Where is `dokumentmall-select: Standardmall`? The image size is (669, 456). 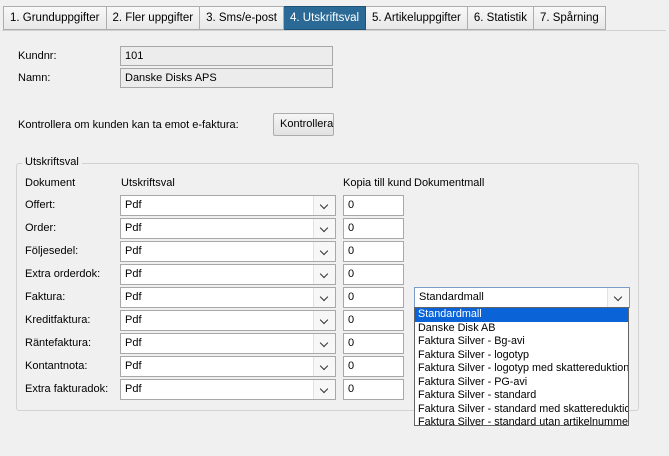
dokumentmall-select: Standardmall is located at coordinates (522, 297).